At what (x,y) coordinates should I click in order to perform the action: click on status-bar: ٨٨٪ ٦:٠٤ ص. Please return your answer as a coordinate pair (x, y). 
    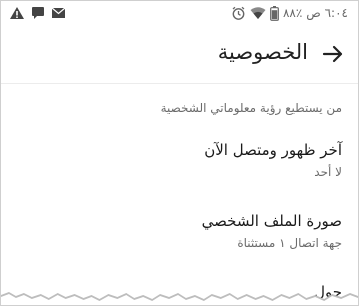
    Looking at the image, I should click on (179, 13).